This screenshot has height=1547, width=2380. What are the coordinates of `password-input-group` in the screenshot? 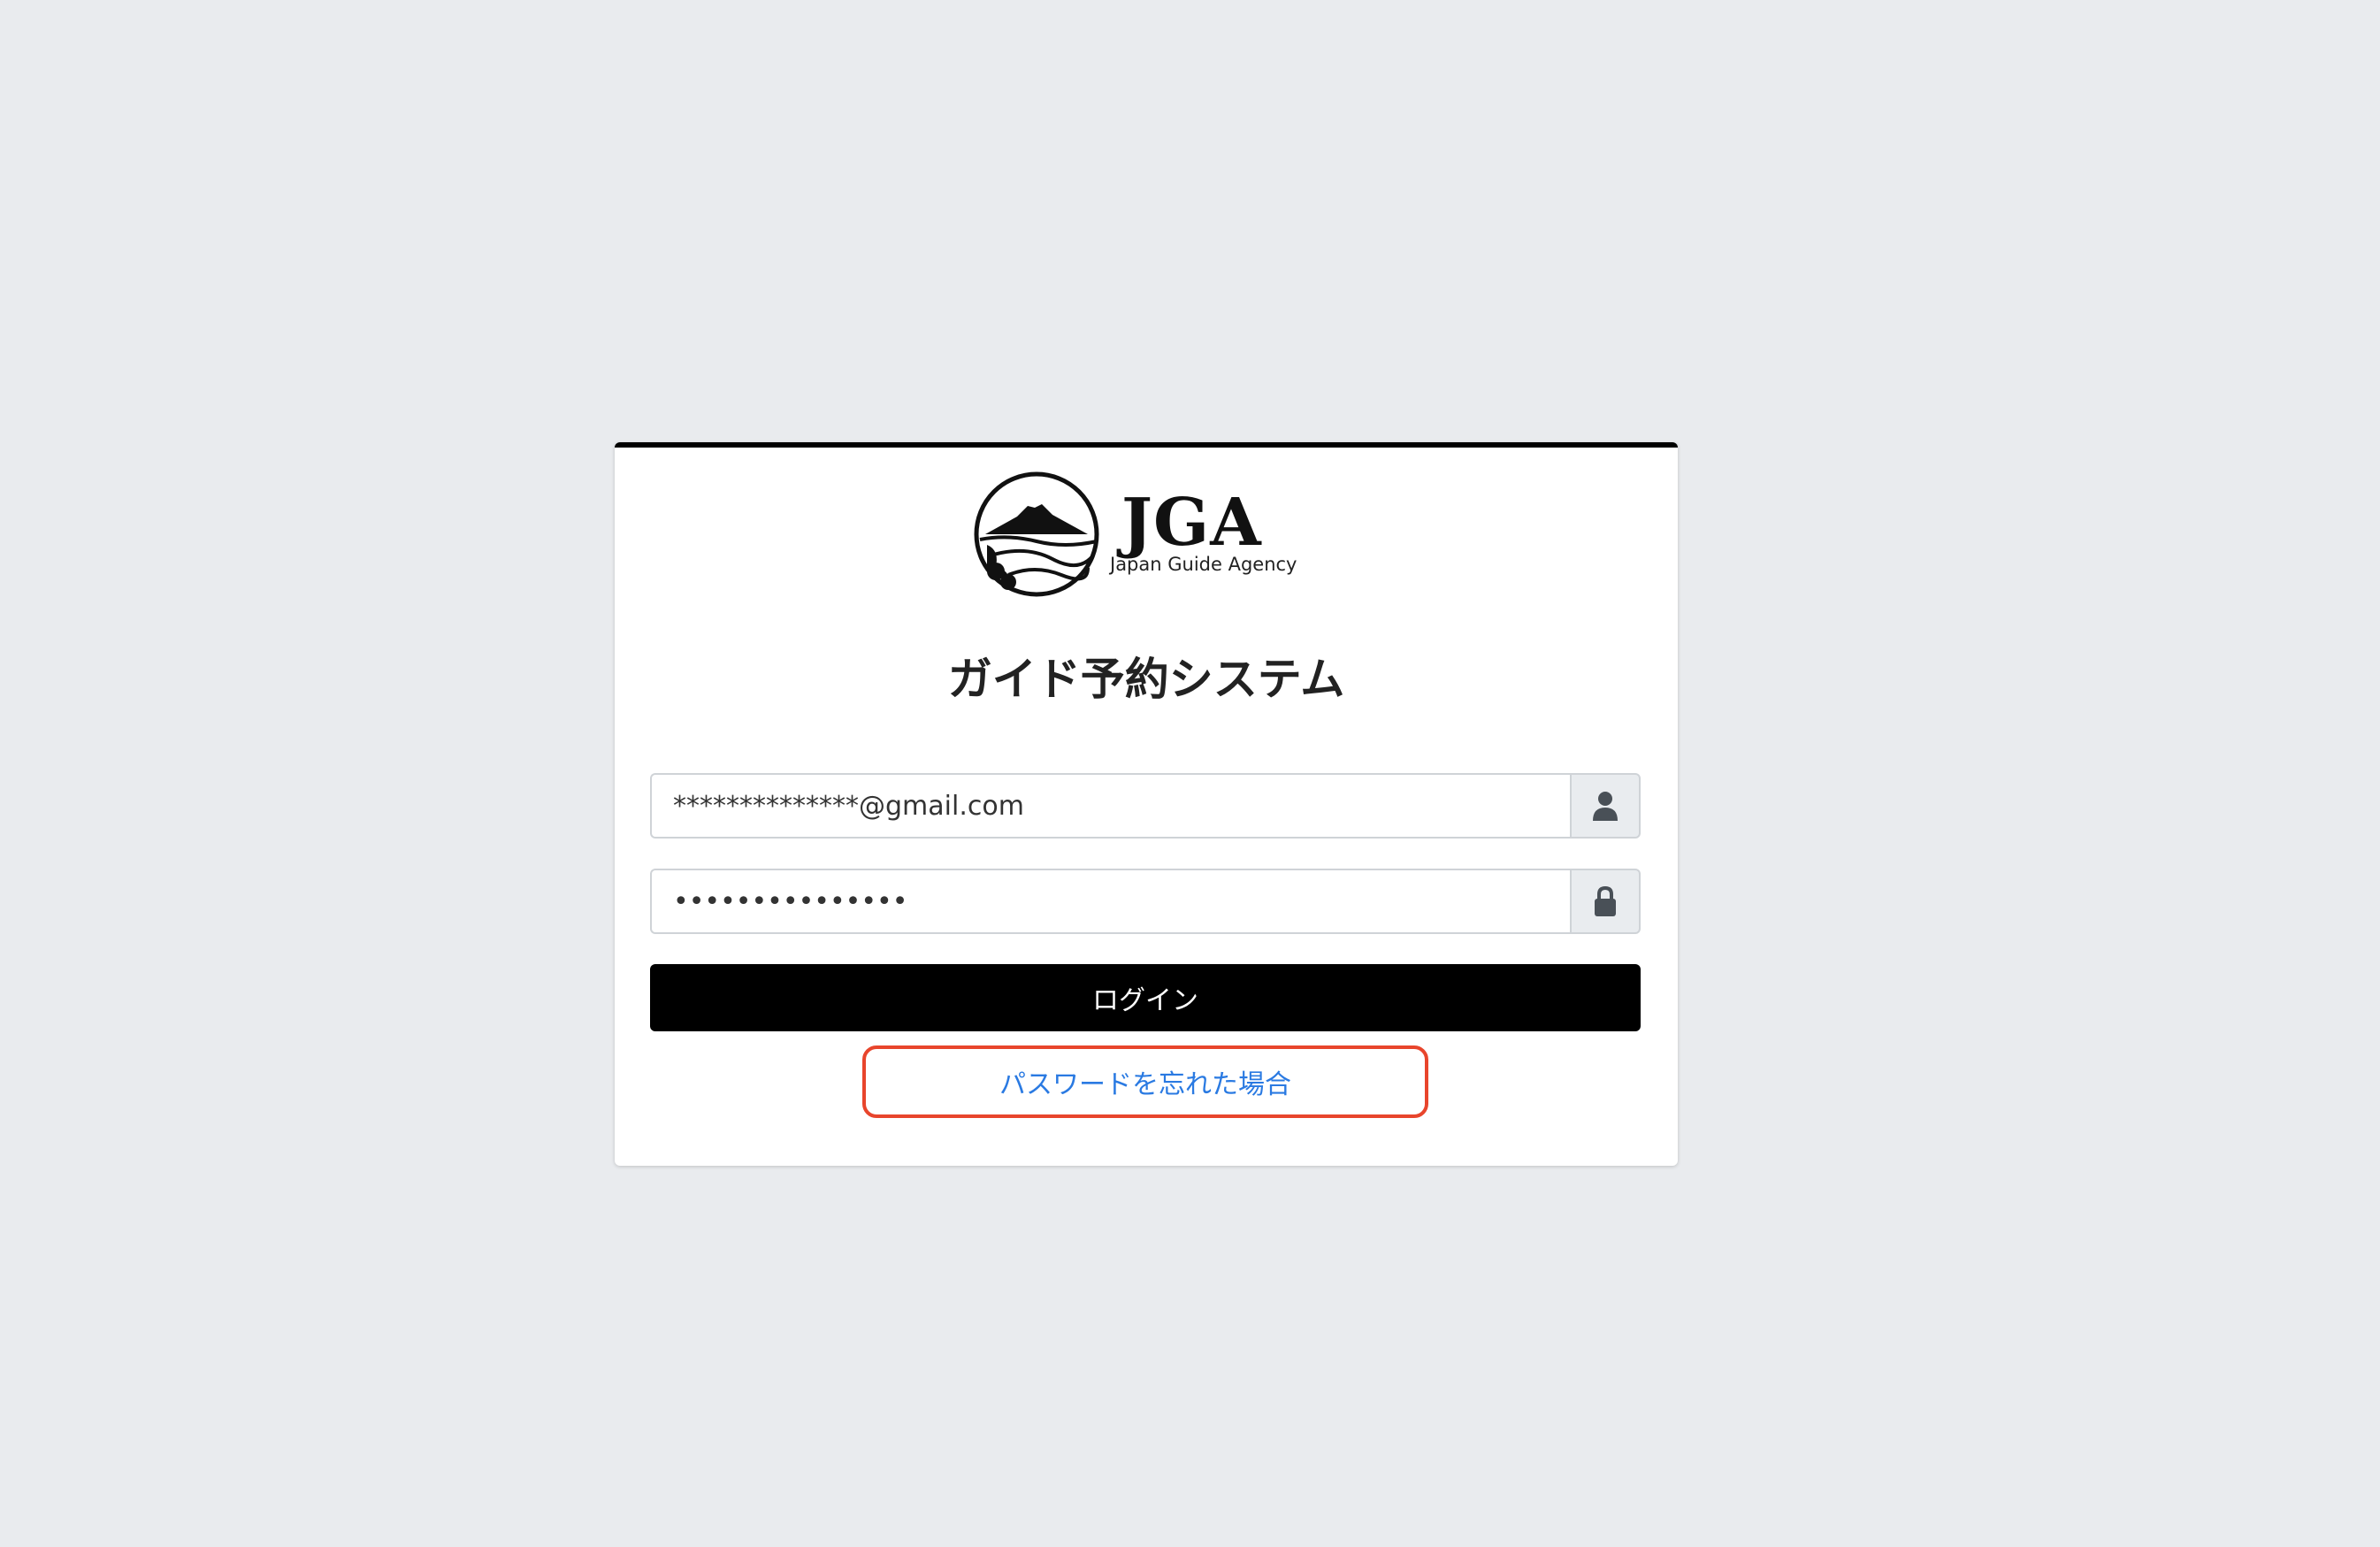 It's located at (1145, 901).